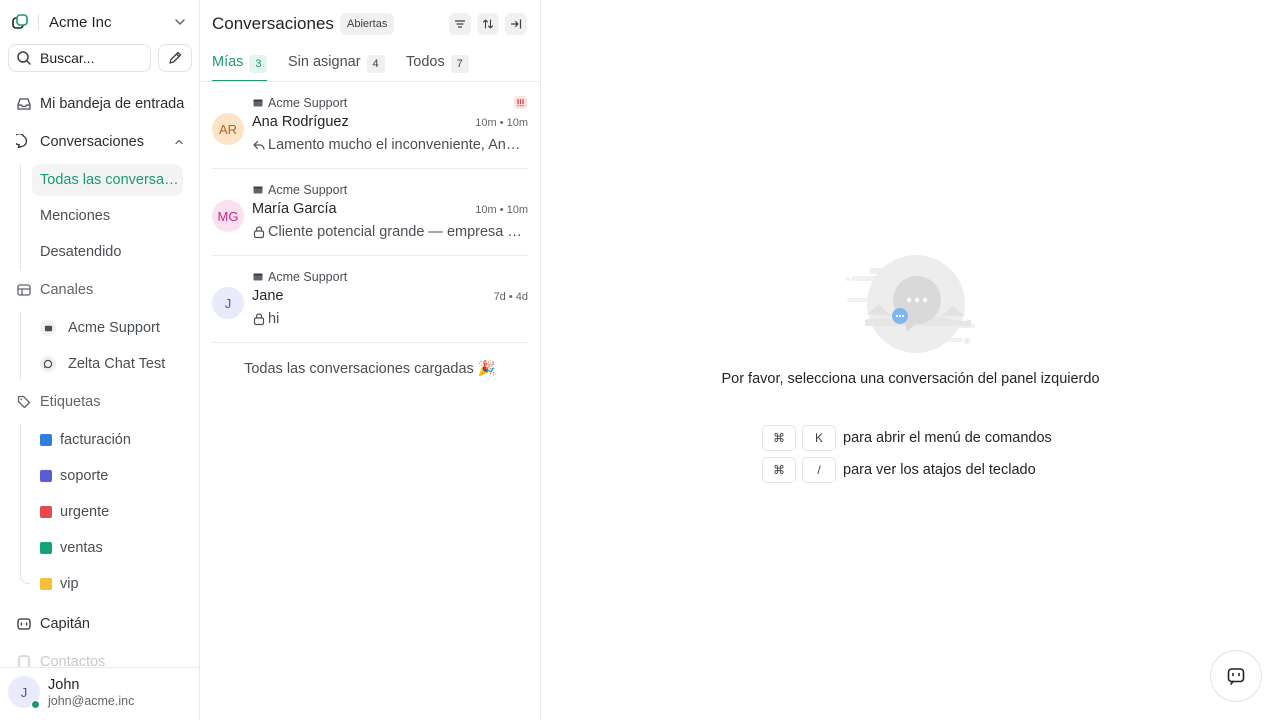 The width and height of the screenshot is (1280, 720). Describe the element at coordinates (258, 64) in the screenshot. I see `tab-count-badge: 3` at that location.